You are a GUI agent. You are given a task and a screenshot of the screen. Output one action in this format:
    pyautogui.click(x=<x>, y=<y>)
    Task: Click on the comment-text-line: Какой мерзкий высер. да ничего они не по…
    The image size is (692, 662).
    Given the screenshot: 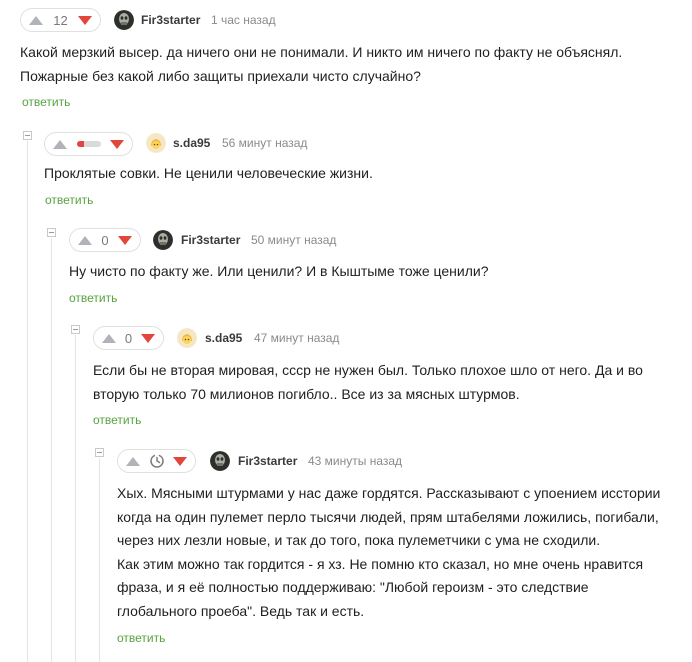 What is the action you would take?
    pyautogui.click(x=321, y=52)
    